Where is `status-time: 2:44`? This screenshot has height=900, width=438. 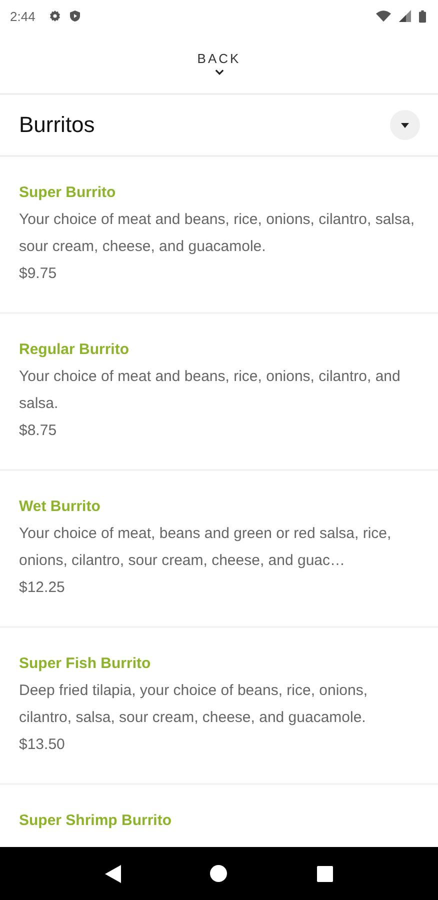
status-time: 2:44 is located at coordinates (23, 16).